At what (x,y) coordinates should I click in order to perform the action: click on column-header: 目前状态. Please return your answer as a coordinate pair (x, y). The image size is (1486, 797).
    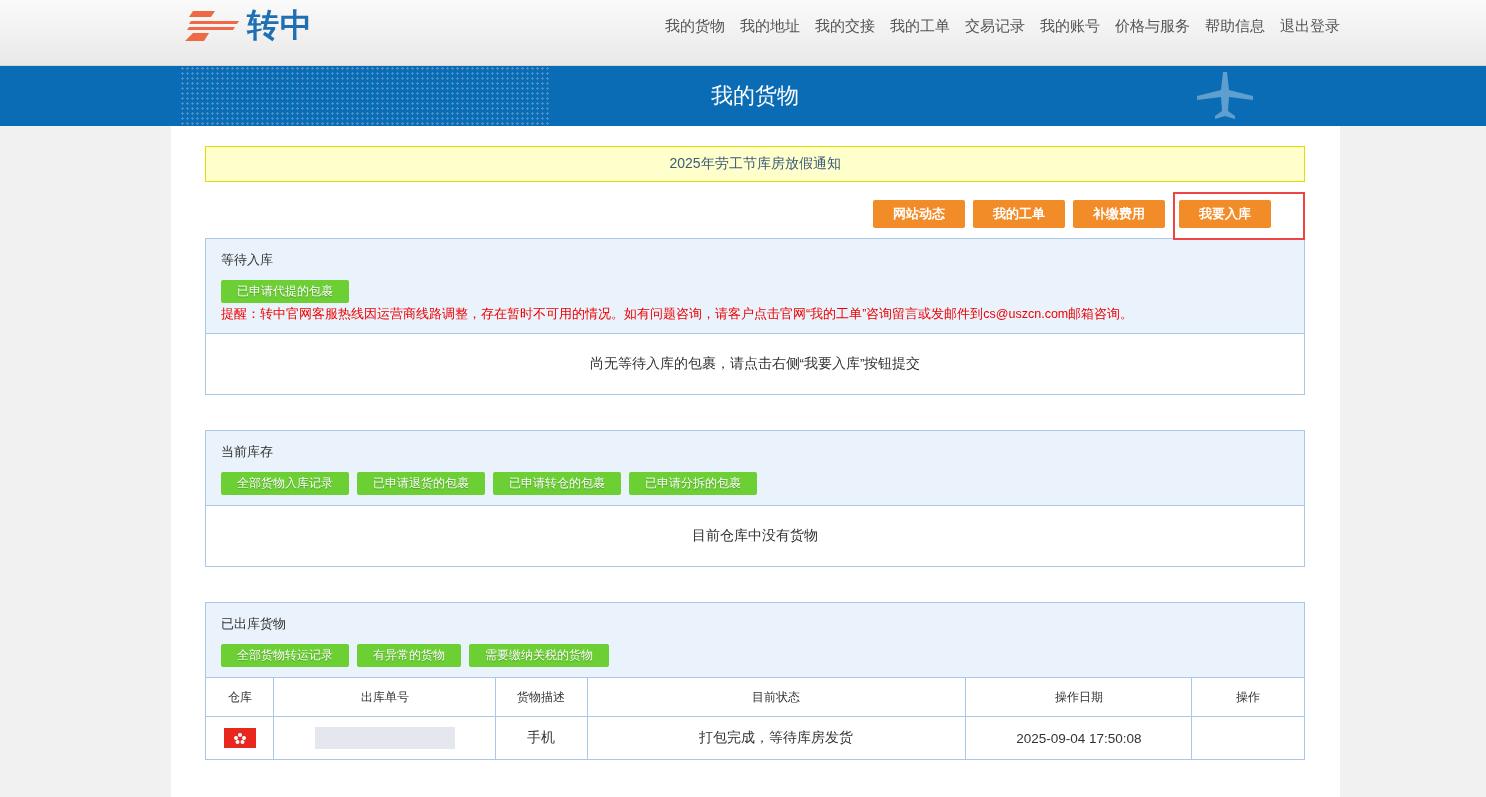
    Looking at the image, I should click on (776, 697).